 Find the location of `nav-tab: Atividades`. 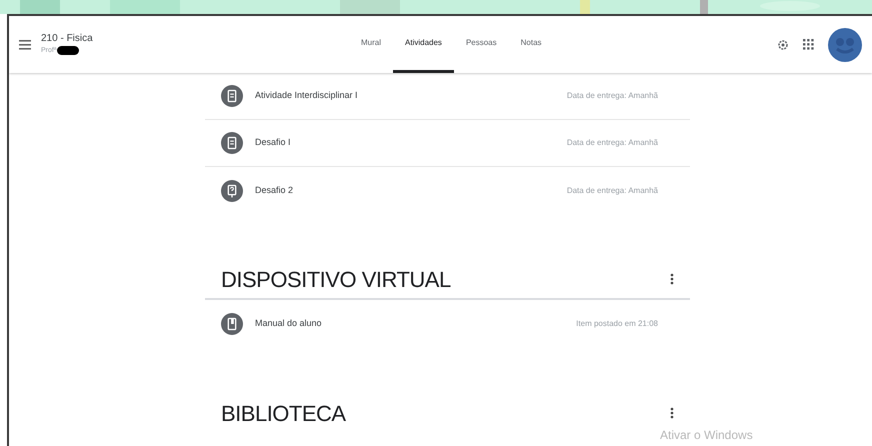

nav-tab: Atividades is located at coordinates (423, 44).